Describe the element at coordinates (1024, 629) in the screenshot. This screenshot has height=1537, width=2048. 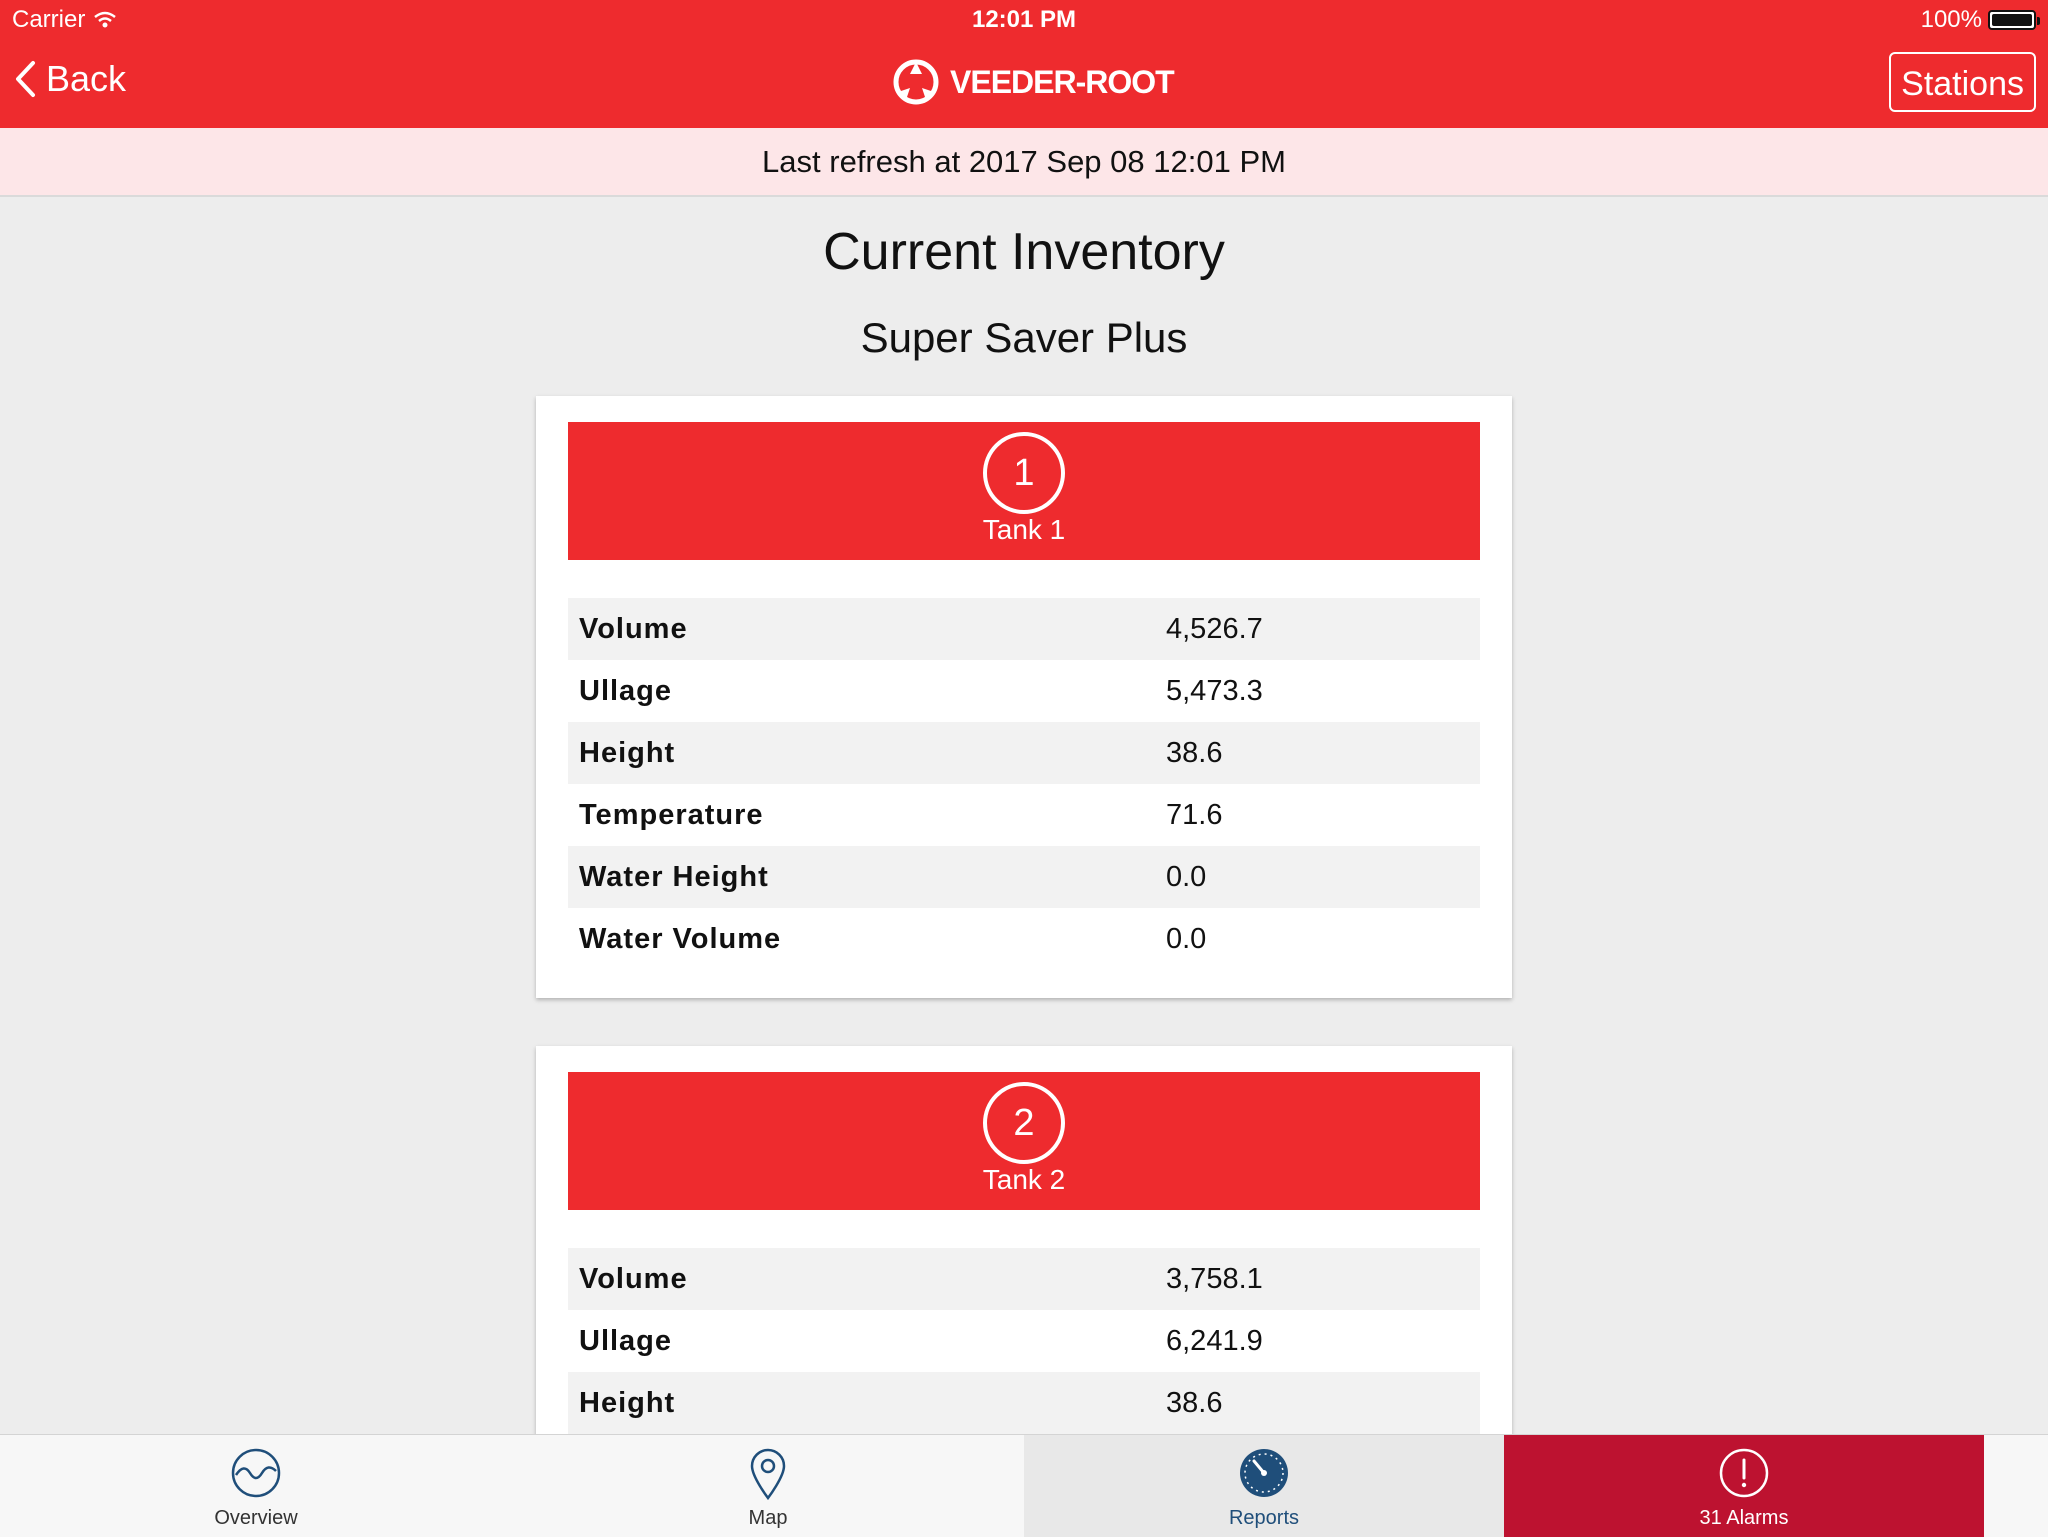
I see `table-row: Volume 4,526.7` at that location.